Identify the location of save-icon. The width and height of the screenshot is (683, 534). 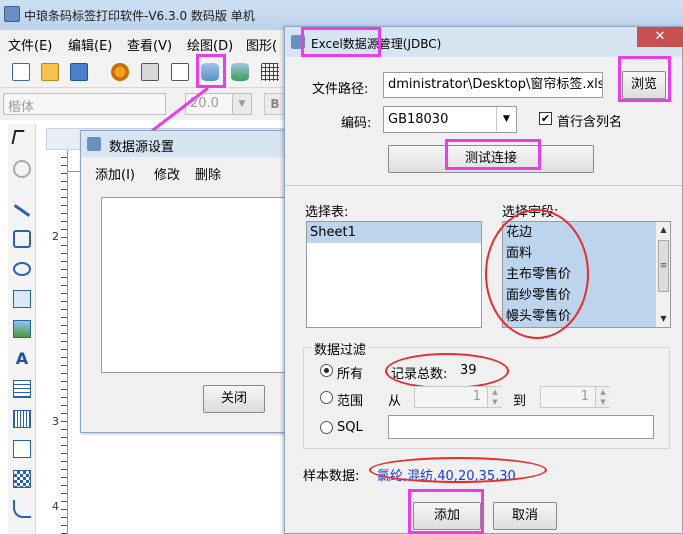
(79, 72).